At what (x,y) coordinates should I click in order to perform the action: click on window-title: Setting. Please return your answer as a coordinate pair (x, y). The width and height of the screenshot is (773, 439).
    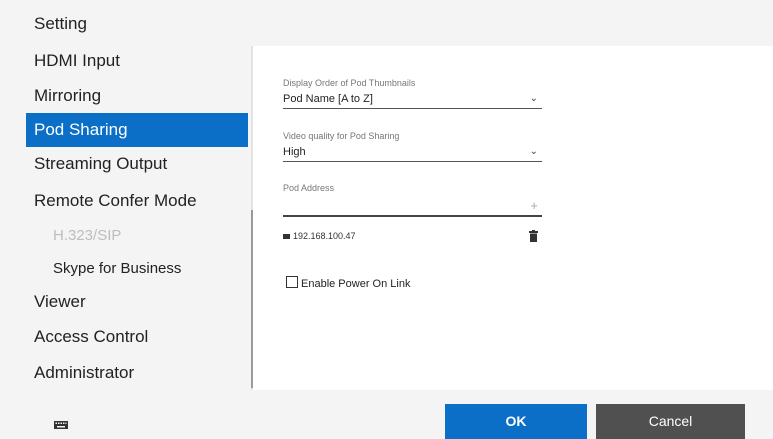
    Looking at the image, I should click on (60, 23).